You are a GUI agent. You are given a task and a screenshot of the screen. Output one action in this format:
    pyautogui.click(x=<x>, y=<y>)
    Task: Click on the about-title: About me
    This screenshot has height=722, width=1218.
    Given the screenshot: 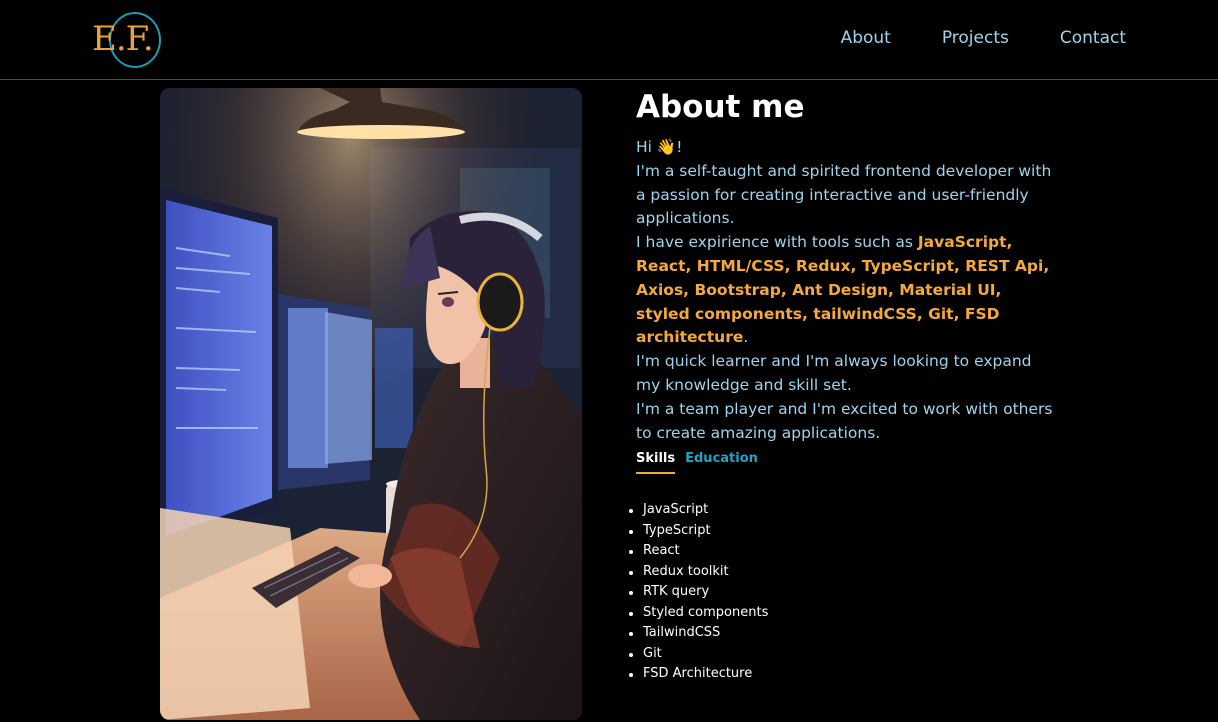 What is the action you would take?
    pyautogui.click(x=720, y=107)
    